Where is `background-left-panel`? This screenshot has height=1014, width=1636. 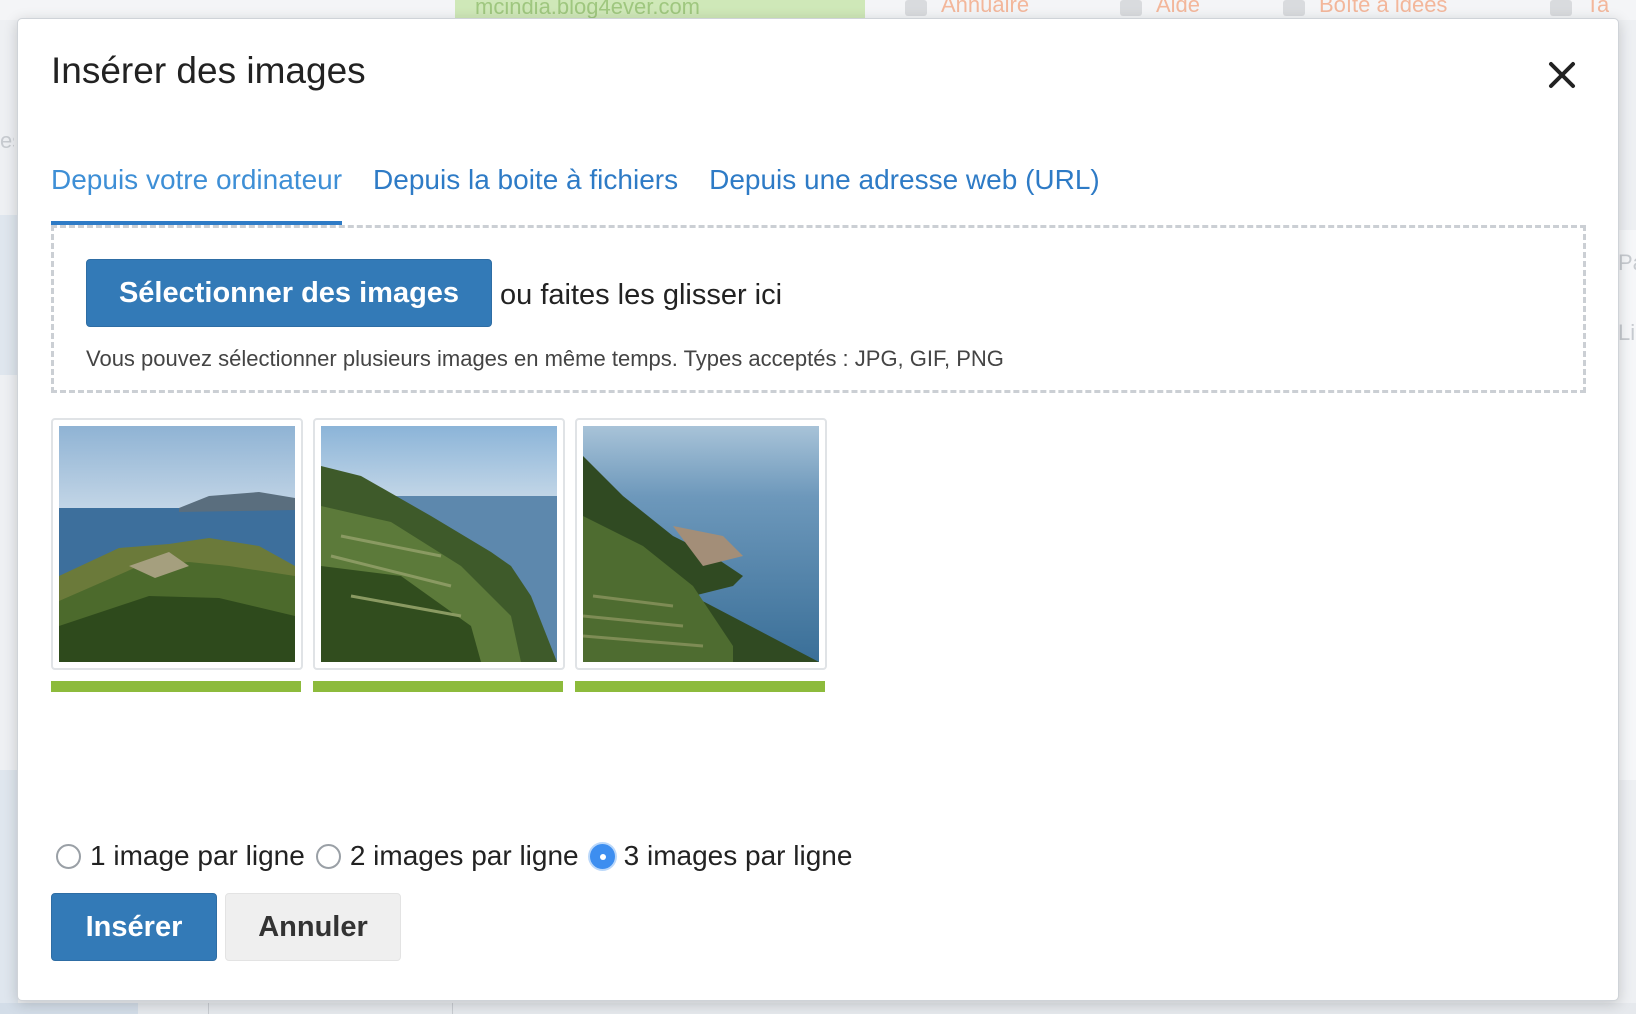
background-left-panel is located at coordinates (9, 295).